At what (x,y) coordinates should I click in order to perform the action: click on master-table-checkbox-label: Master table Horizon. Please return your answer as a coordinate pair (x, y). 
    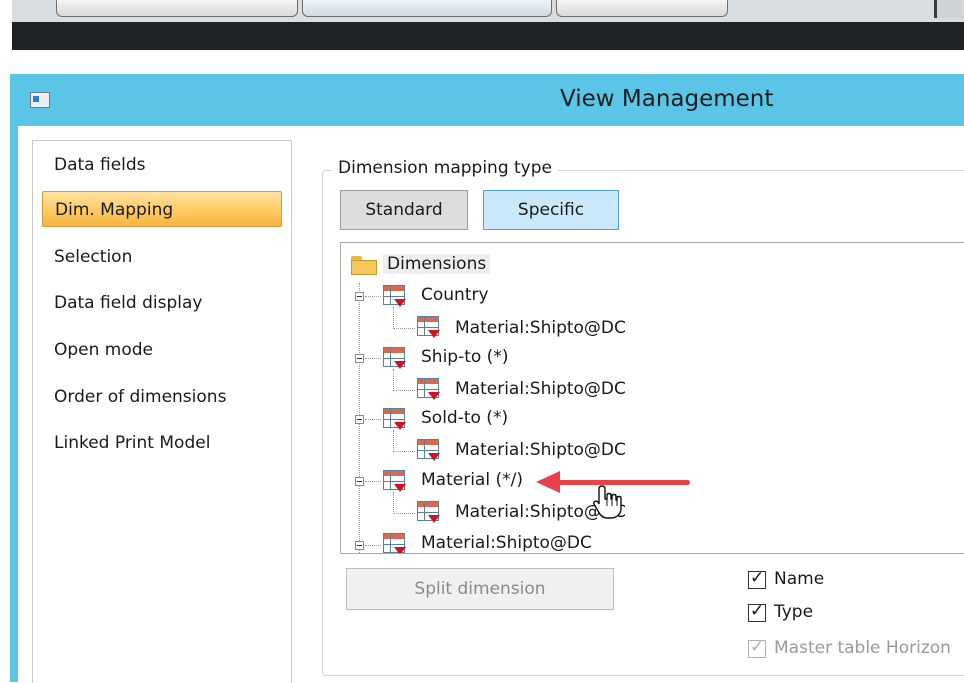
    Looking at the image, I should click on (862, 648).